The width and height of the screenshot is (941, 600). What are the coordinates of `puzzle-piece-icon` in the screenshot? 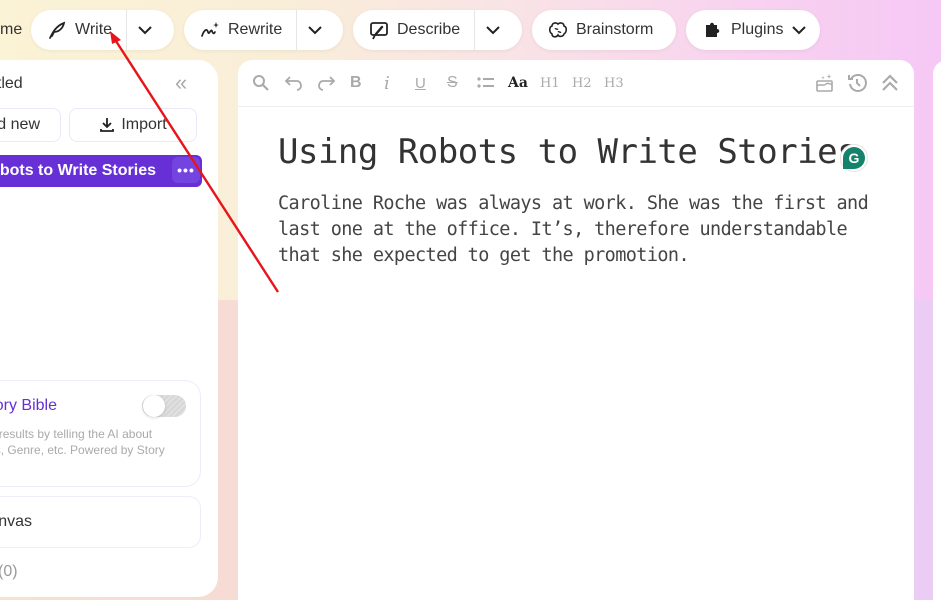 It's located at (713, 29).